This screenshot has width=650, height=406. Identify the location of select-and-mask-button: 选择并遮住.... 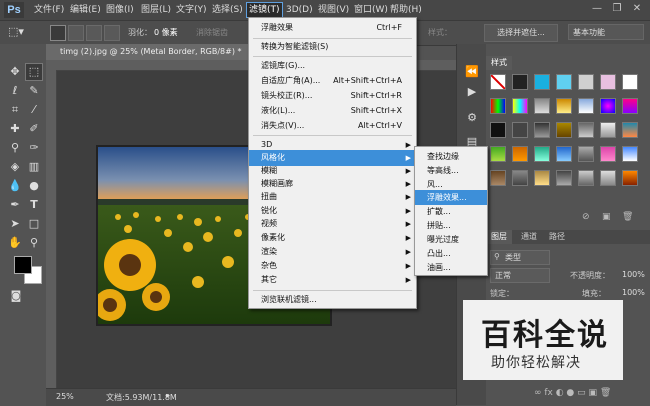
(521, 33).